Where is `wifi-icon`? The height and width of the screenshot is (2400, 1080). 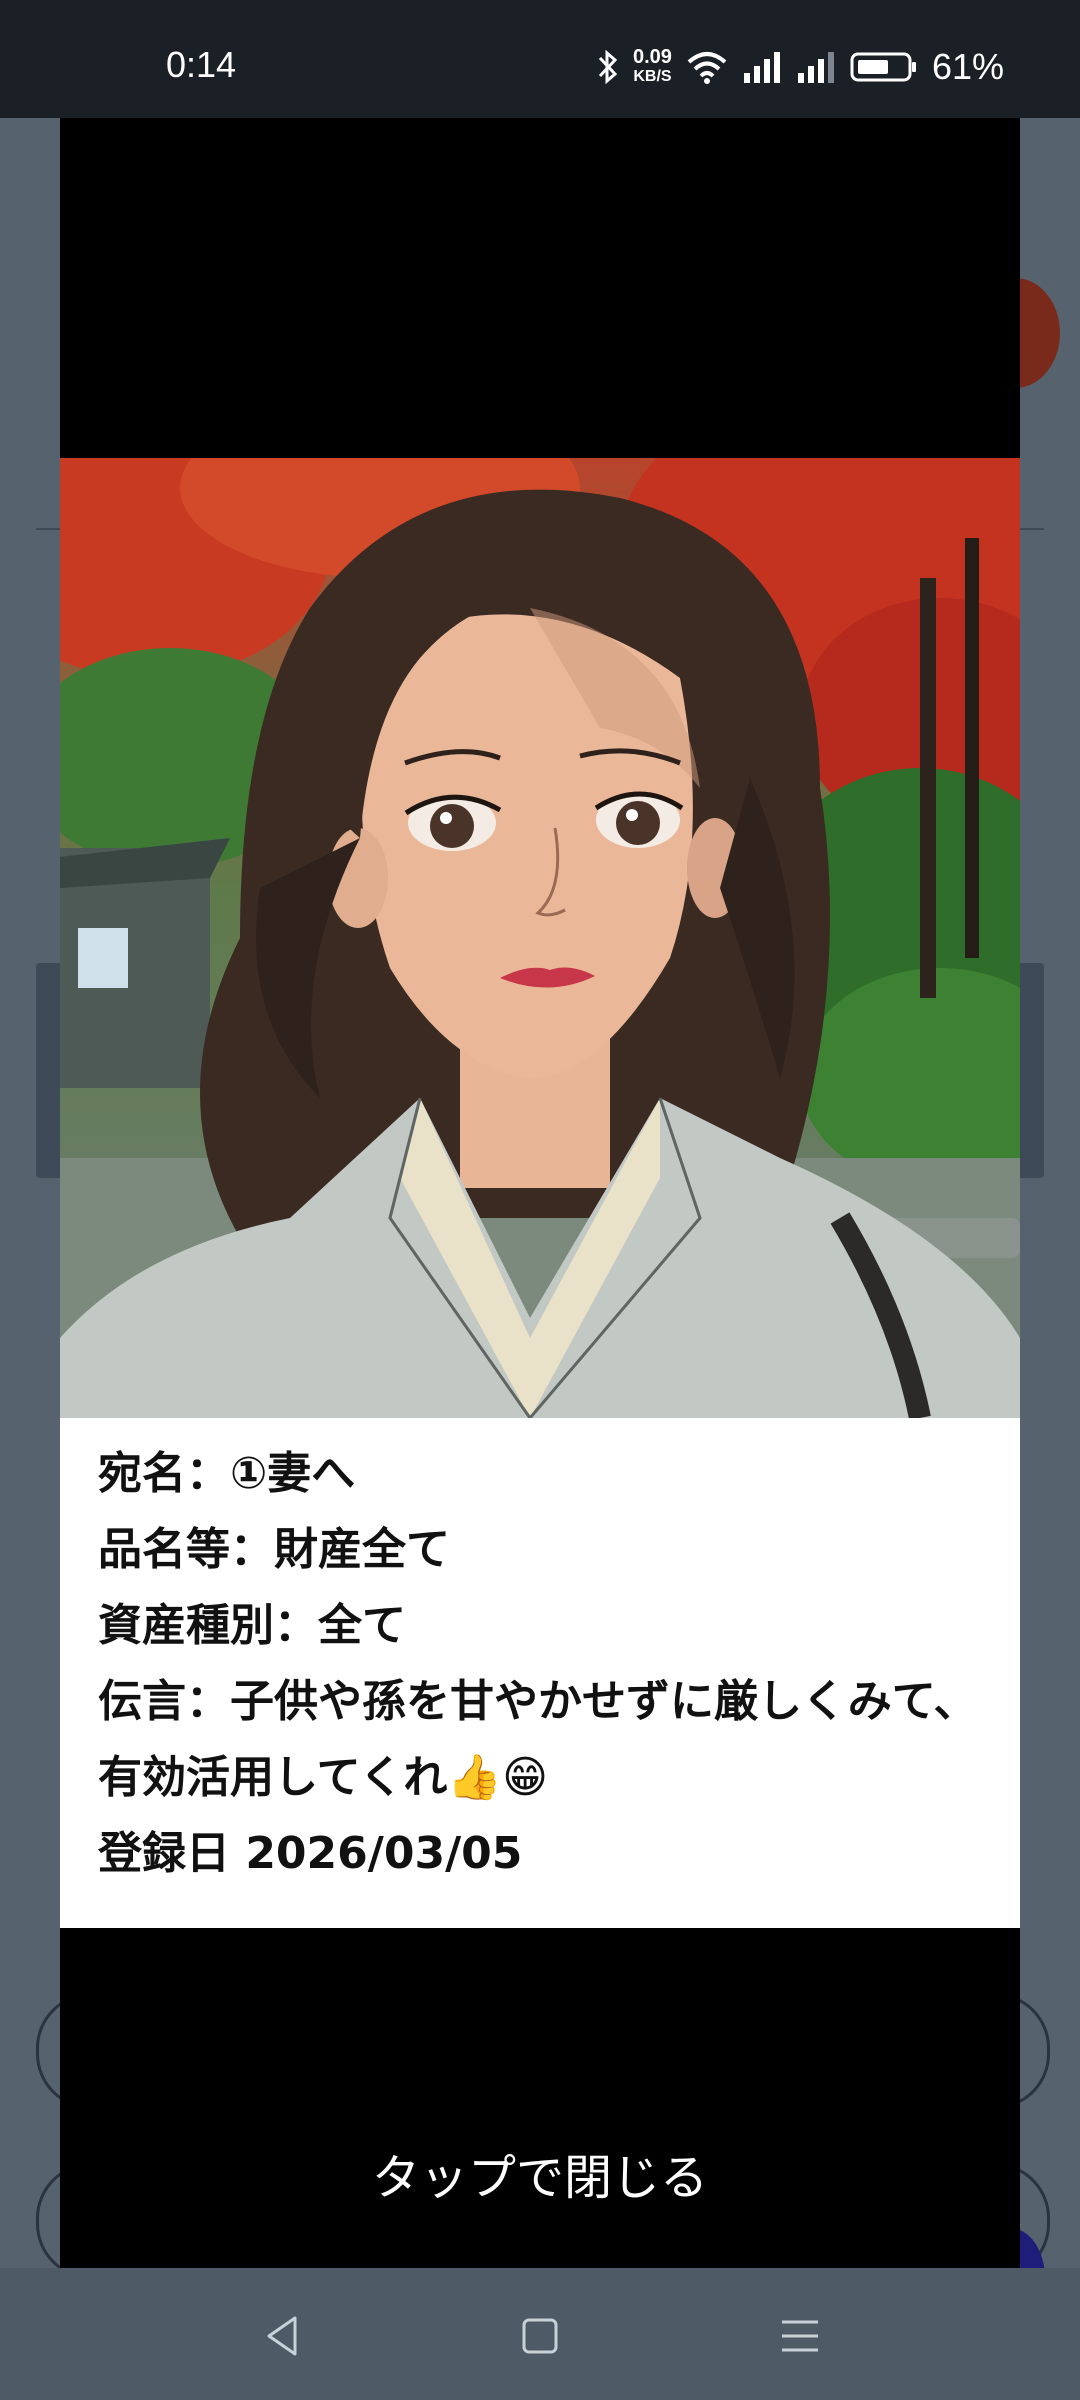 wifi-icon is located at coordinates (707, 68).